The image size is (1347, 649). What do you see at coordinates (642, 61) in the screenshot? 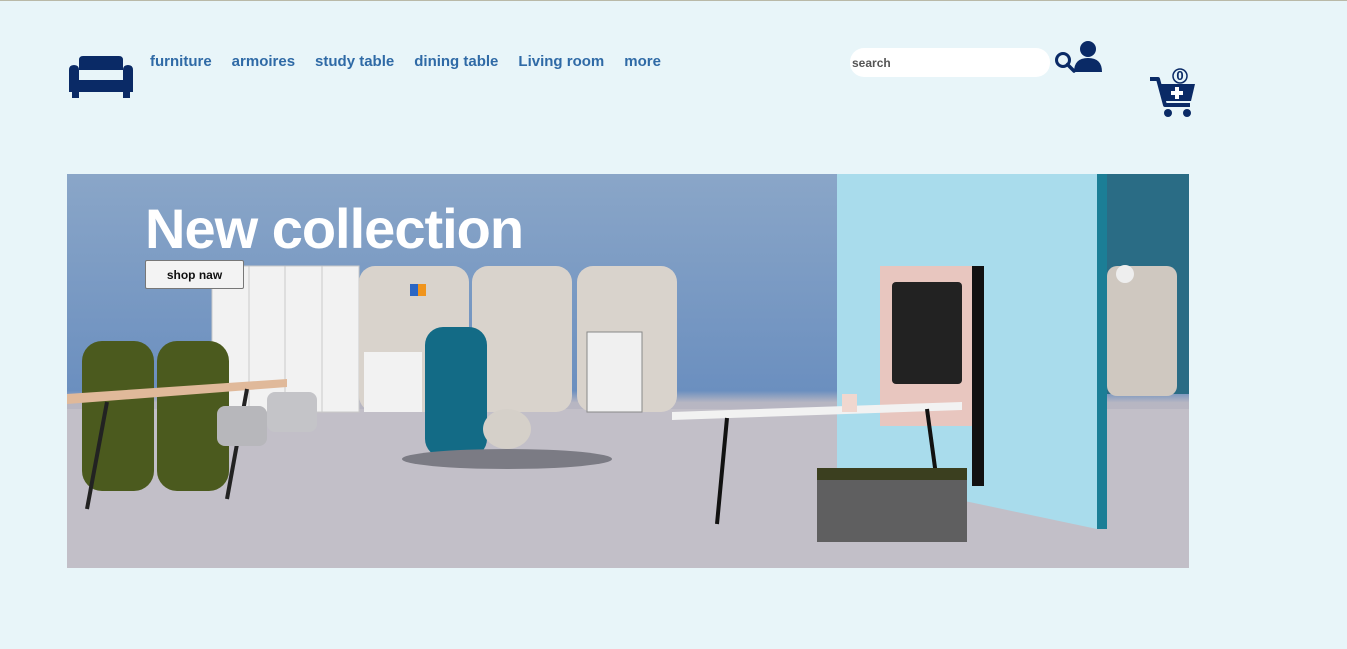
I see `nav-link-more: more` at bounding box center [642, 61].